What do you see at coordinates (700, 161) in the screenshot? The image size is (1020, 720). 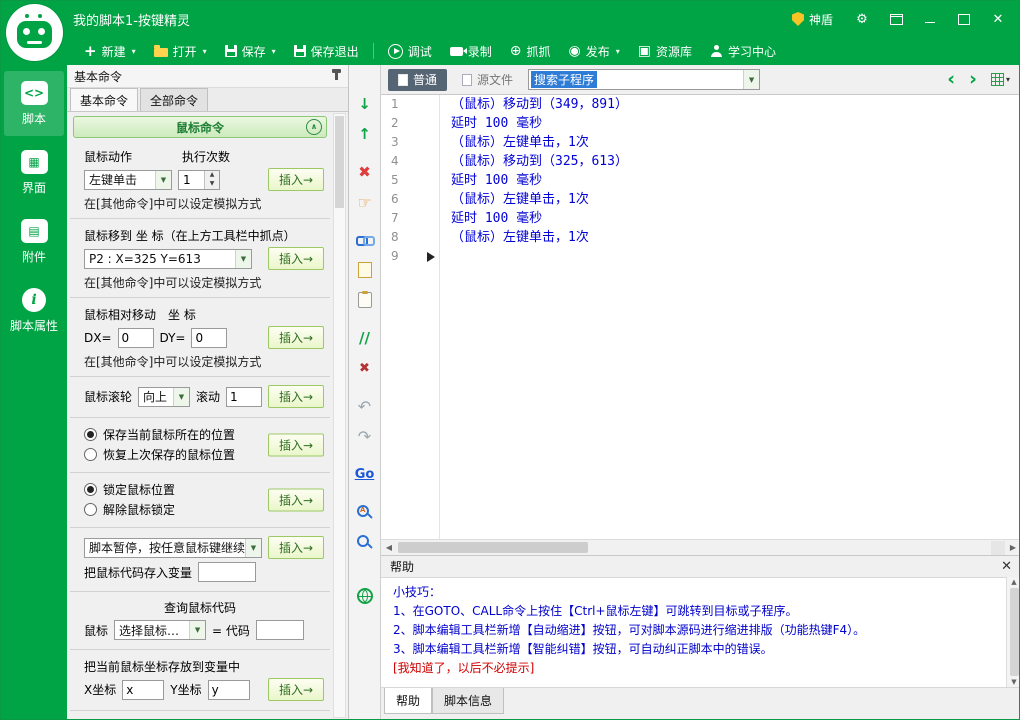 I see `code-line: 4 （鼠标）移动到（325，613）` at bounding box center [700, 161].